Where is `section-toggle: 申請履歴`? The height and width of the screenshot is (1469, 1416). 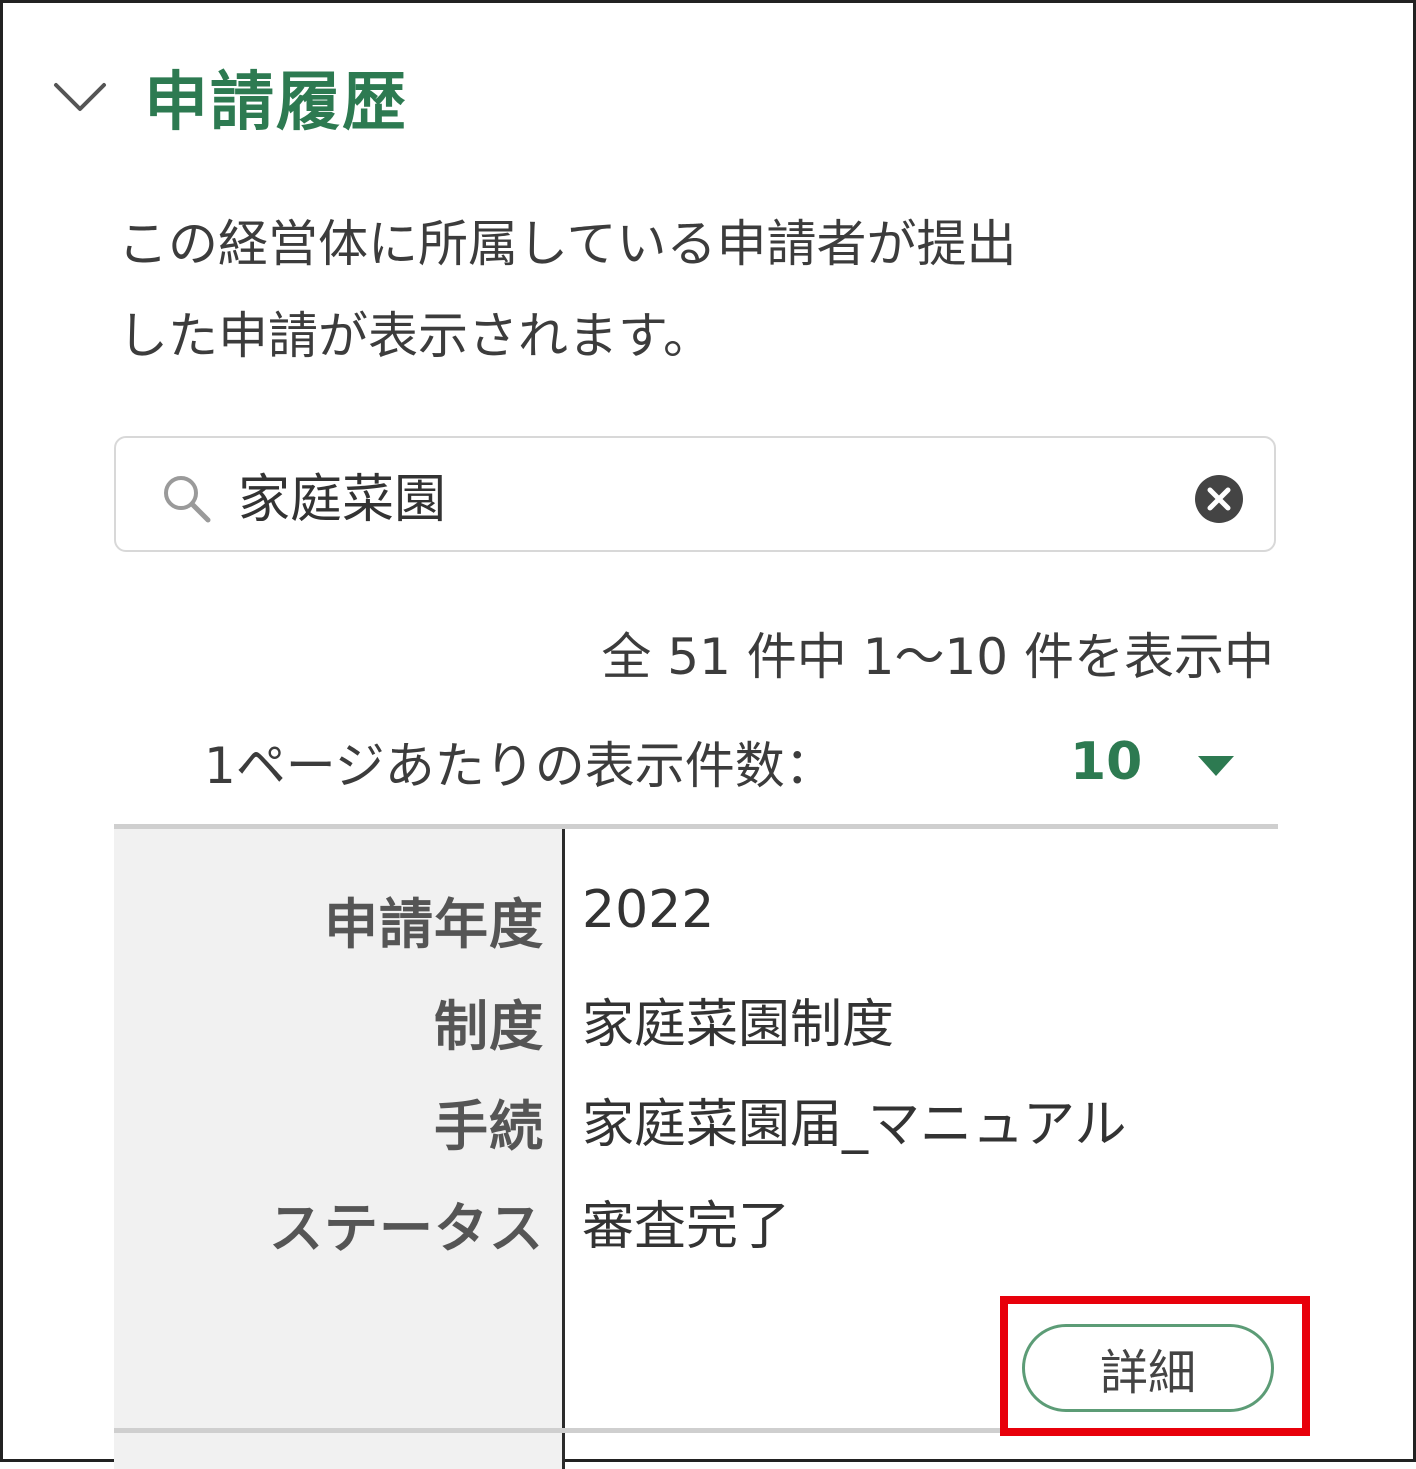
section-toggle: 申請履歴 is located at coordinates (230, 97).